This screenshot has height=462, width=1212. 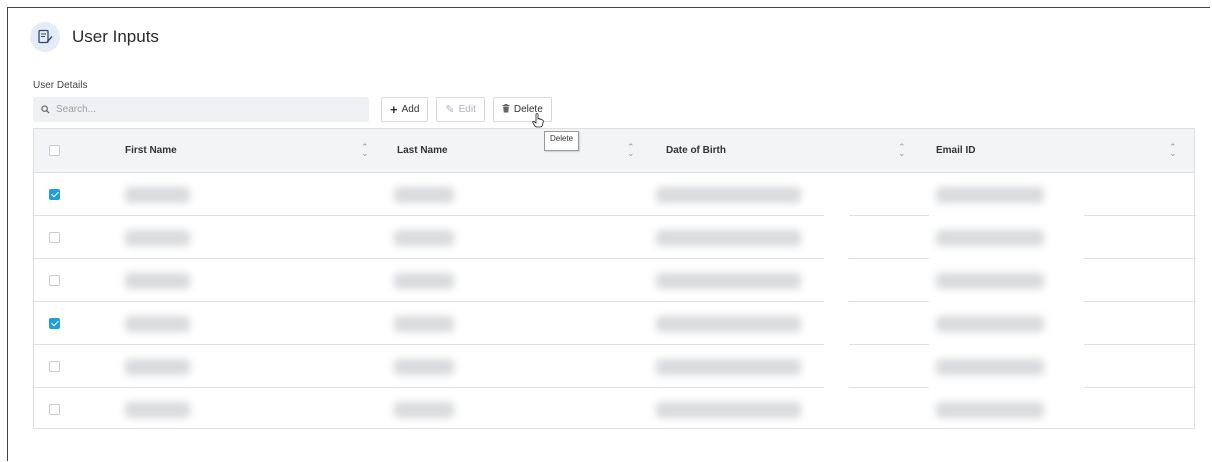 I want to click on edit-button: ✎ Edit, so click(x=460, y=109).